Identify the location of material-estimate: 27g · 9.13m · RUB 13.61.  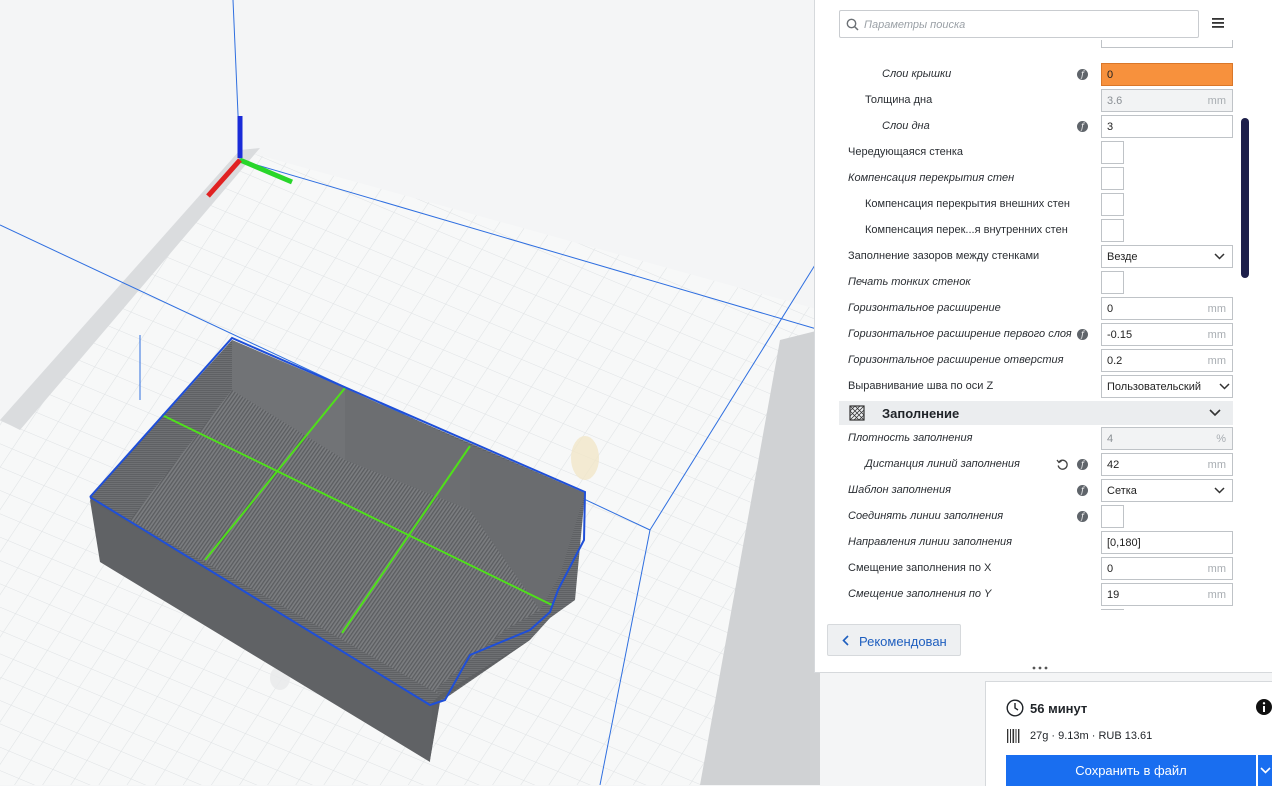
(1091, 736).